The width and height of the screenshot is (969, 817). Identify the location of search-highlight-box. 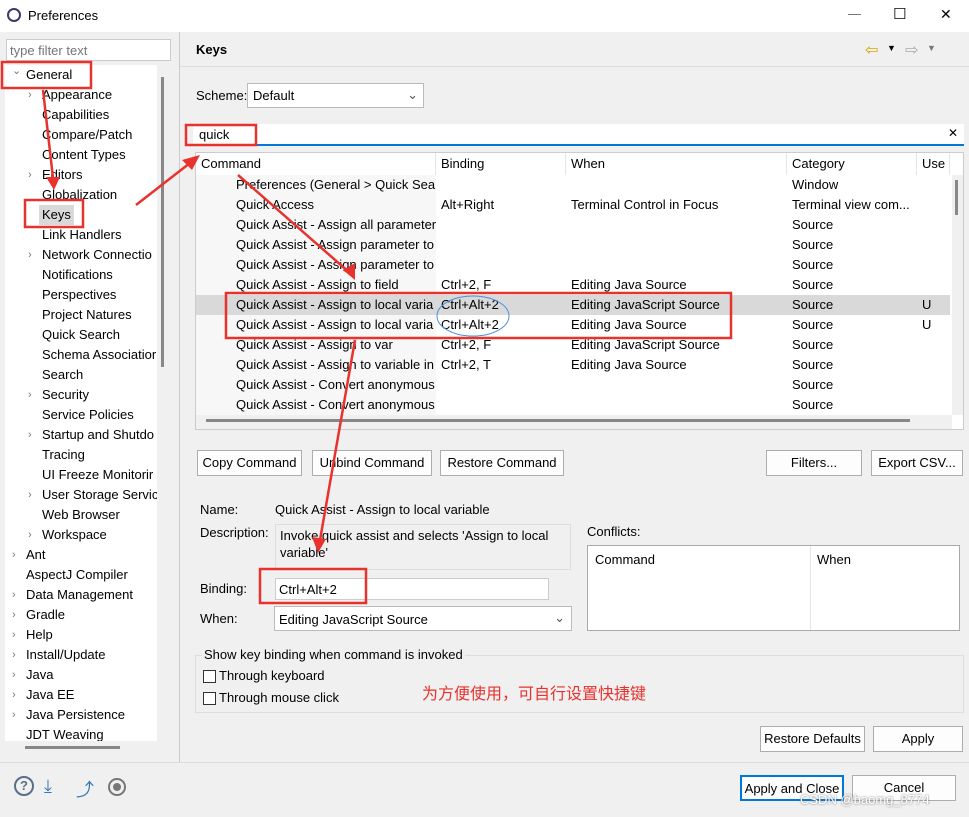
(221, 135).